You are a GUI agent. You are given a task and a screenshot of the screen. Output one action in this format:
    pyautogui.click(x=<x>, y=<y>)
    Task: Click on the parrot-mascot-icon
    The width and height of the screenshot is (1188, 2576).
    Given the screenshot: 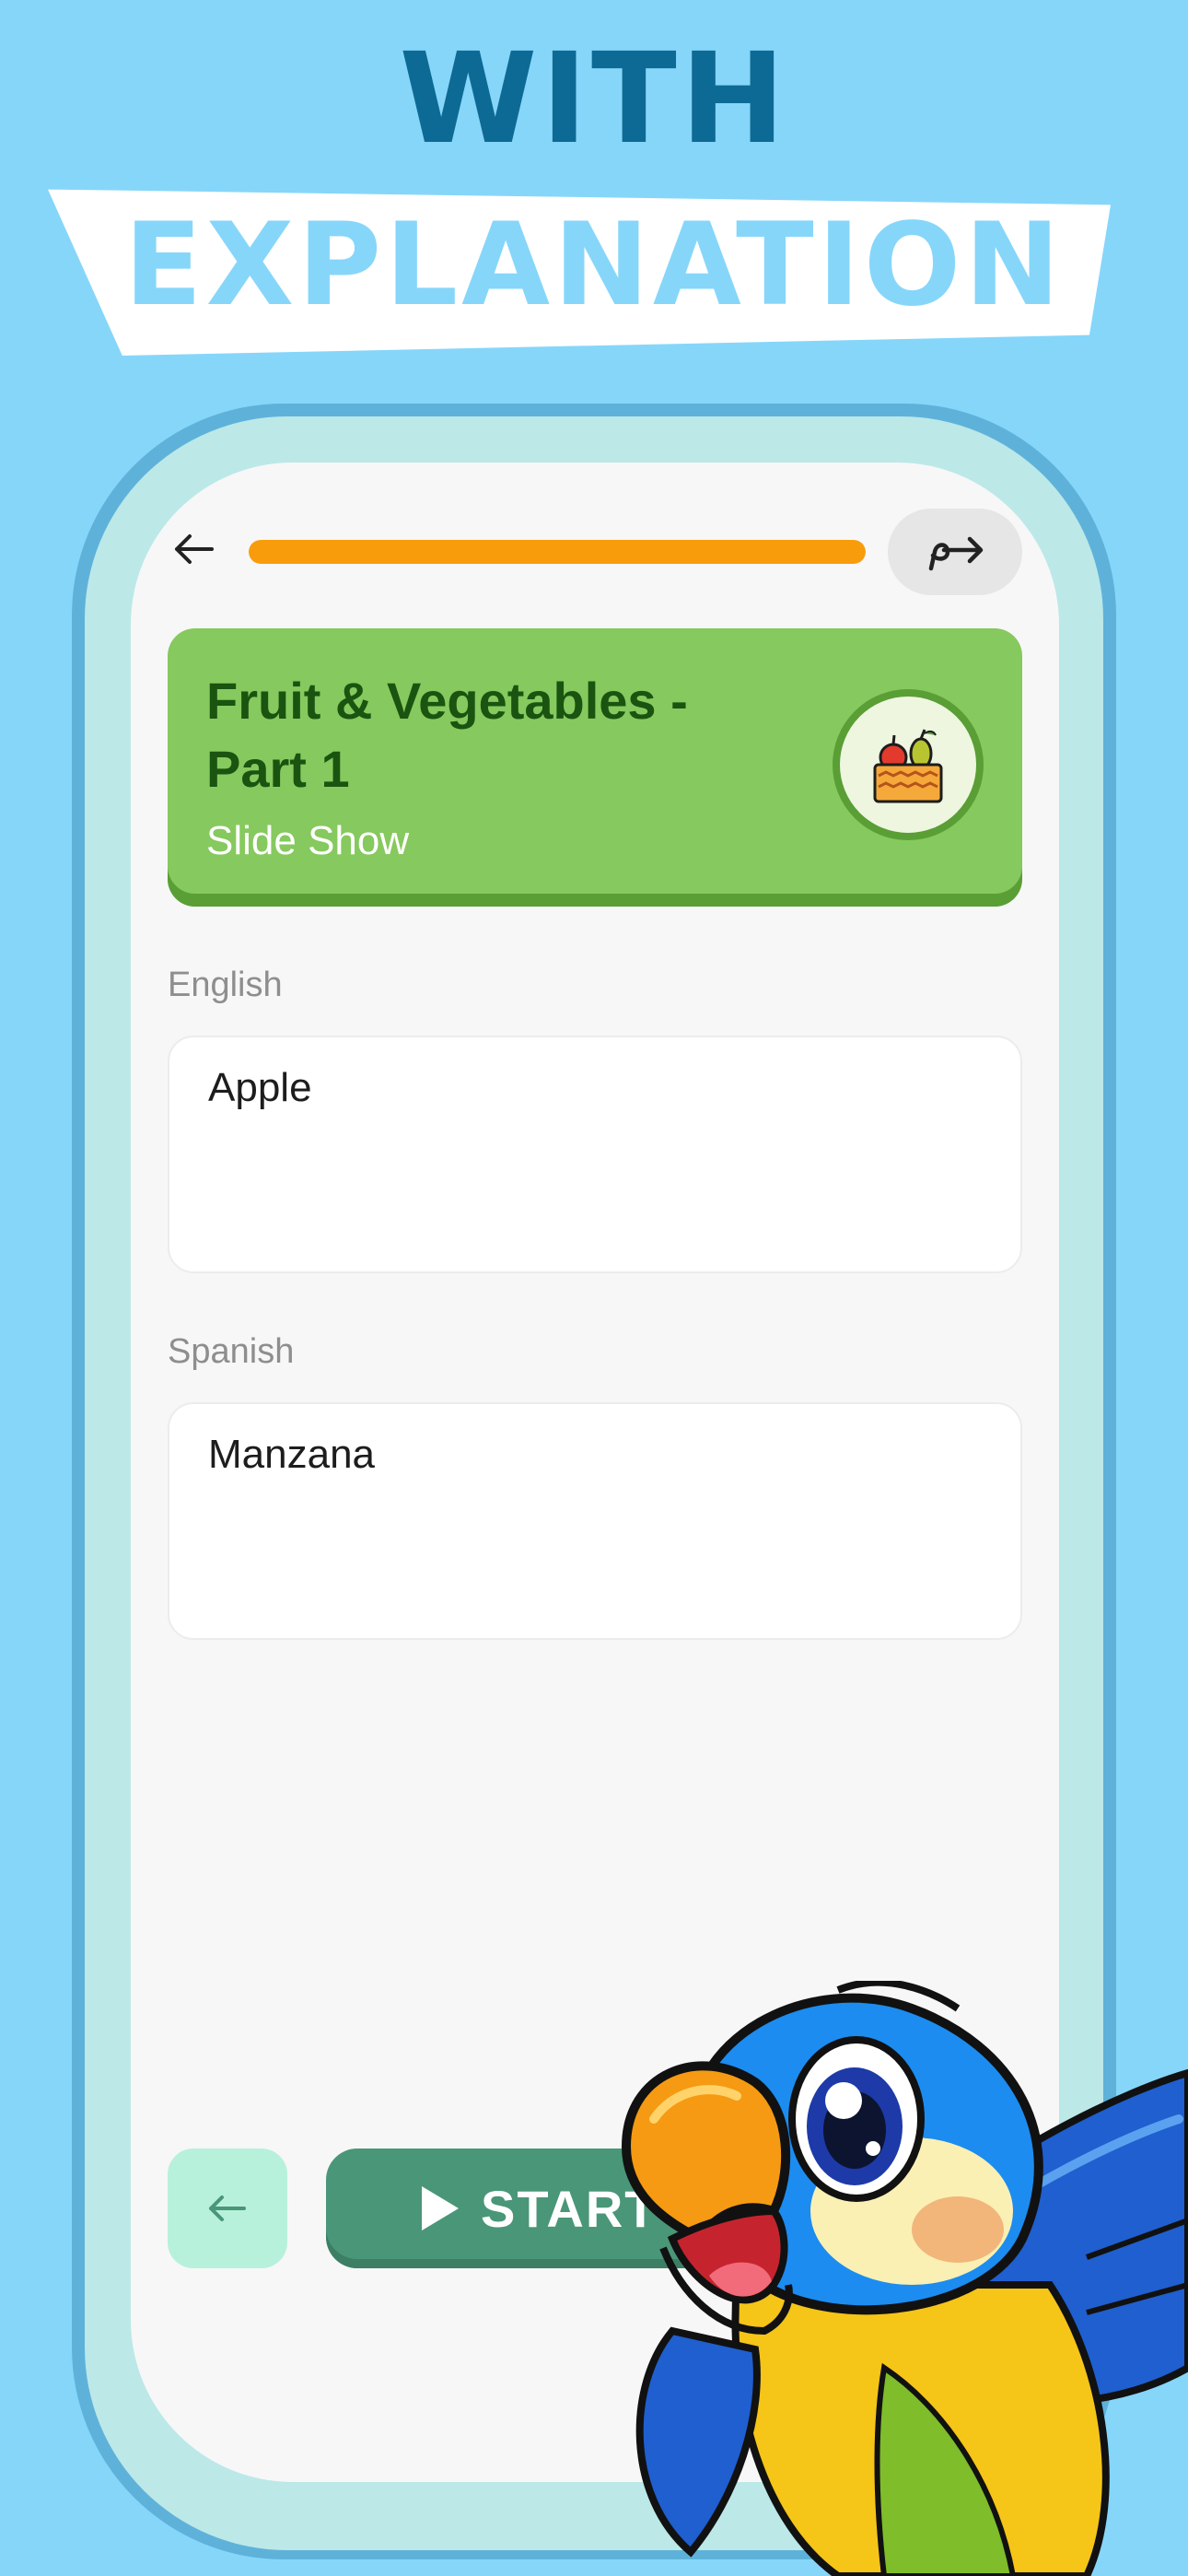 What is the action you would take?
    pyautogui.click(x=904, y=2278)
    